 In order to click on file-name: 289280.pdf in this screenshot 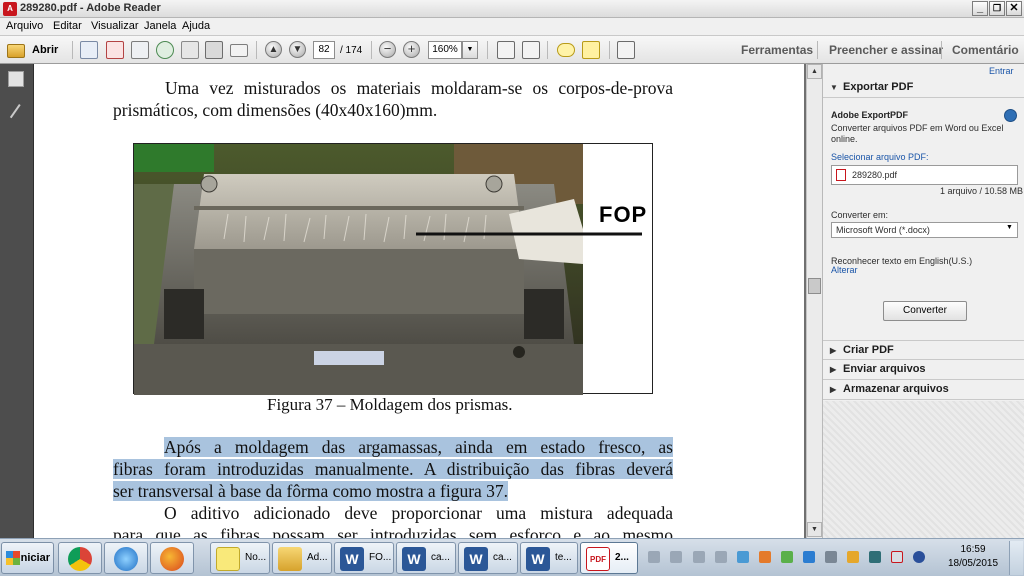, I will do `click(874, 175)`.